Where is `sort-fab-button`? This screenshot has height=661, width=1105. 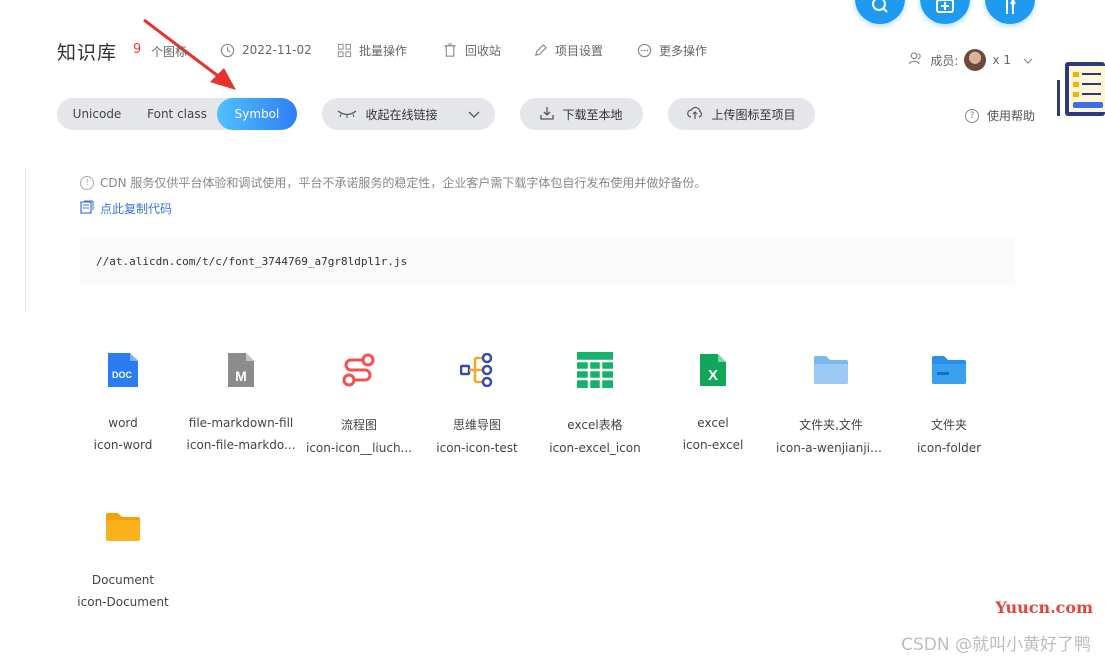
sort-fab-button is located at coordinates (1010, 12).